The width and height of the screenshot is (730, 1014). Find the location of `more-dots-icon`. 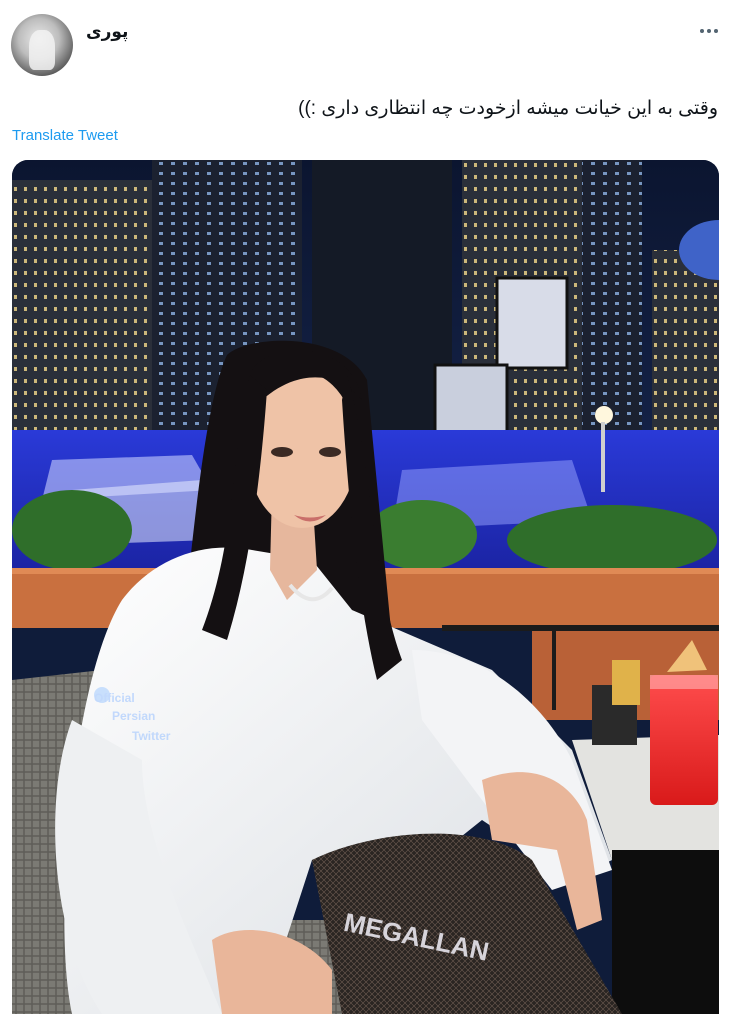

more-dots-icon is located at coordinates (709, 31).